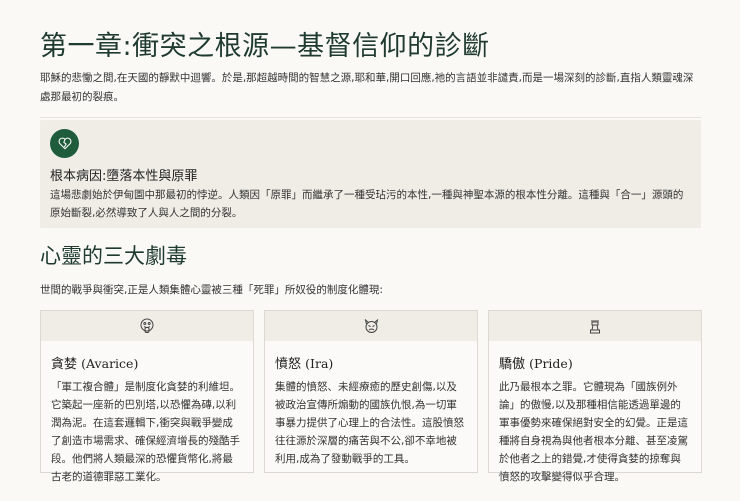 The width and height of the screenshot is (740, 501). What do you see at coordinates (370, 117) in the screenshot?
I see `divider` at bounding box center [370, 117].